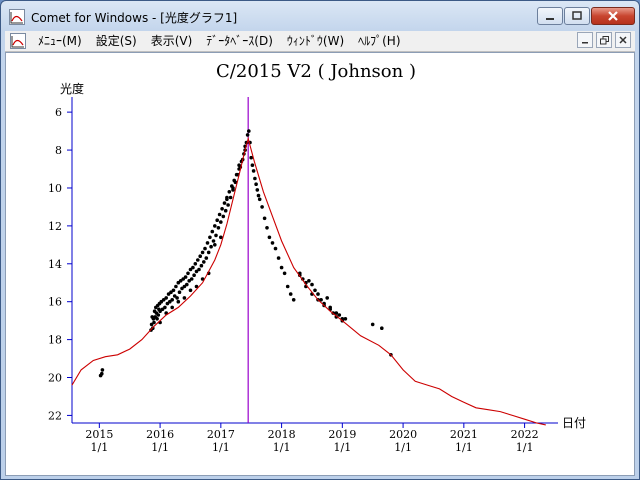  I want to click on maximize-icon, so click(577, 15).